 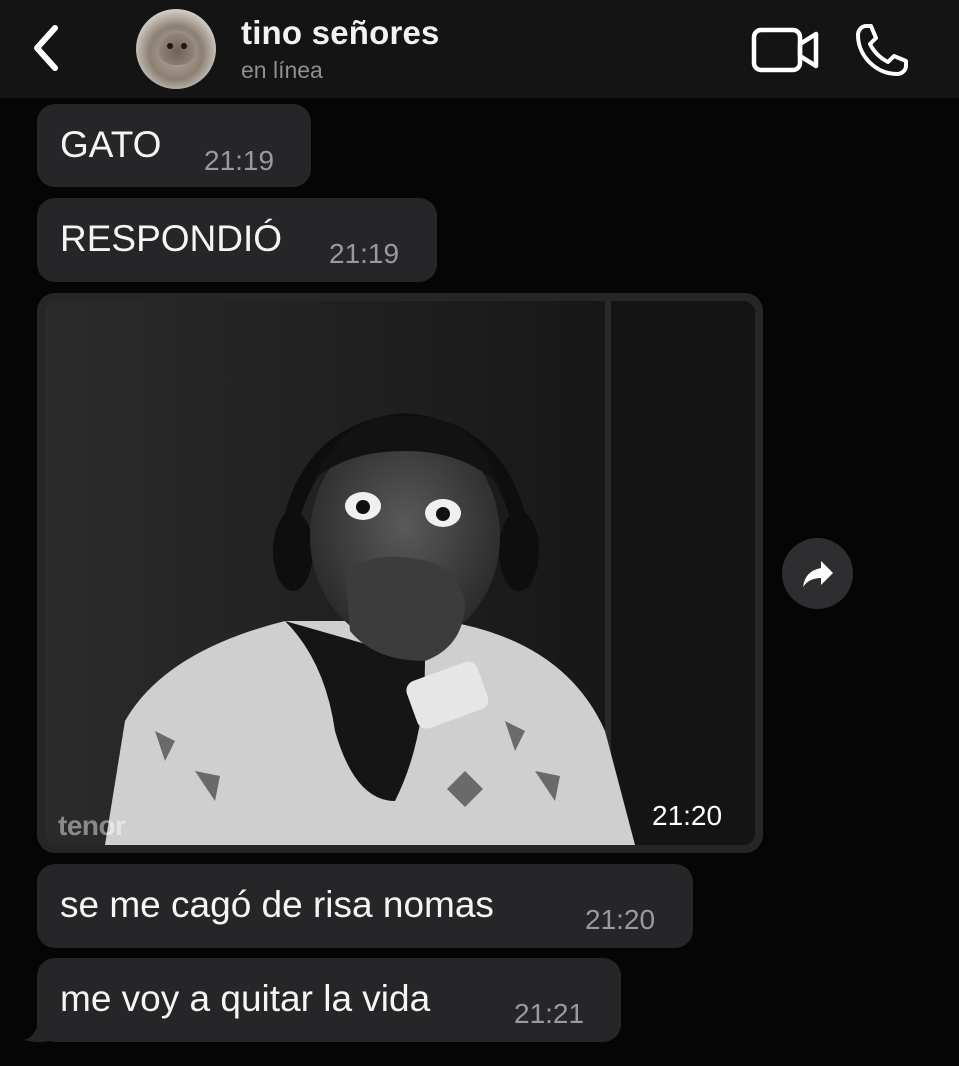 I want to click on message-bubble: me voy a quitar la vida 21:21, so click(x=329, y=1000).